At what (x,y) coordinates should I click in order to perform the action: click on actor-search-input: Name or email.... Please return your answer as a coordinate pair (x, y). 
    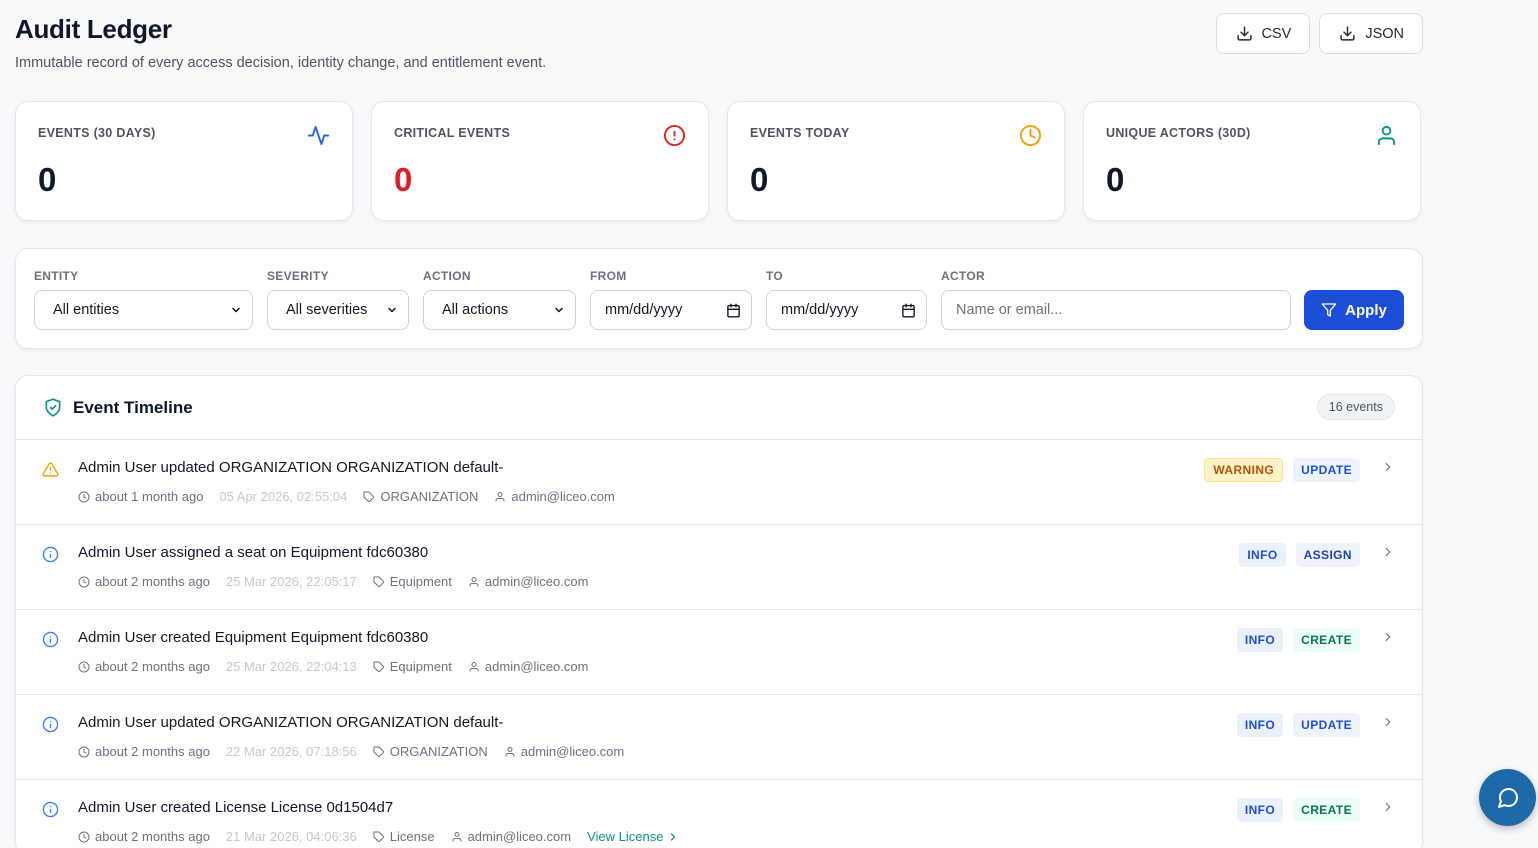
    Looking at the image, I should click on (1116, 310).